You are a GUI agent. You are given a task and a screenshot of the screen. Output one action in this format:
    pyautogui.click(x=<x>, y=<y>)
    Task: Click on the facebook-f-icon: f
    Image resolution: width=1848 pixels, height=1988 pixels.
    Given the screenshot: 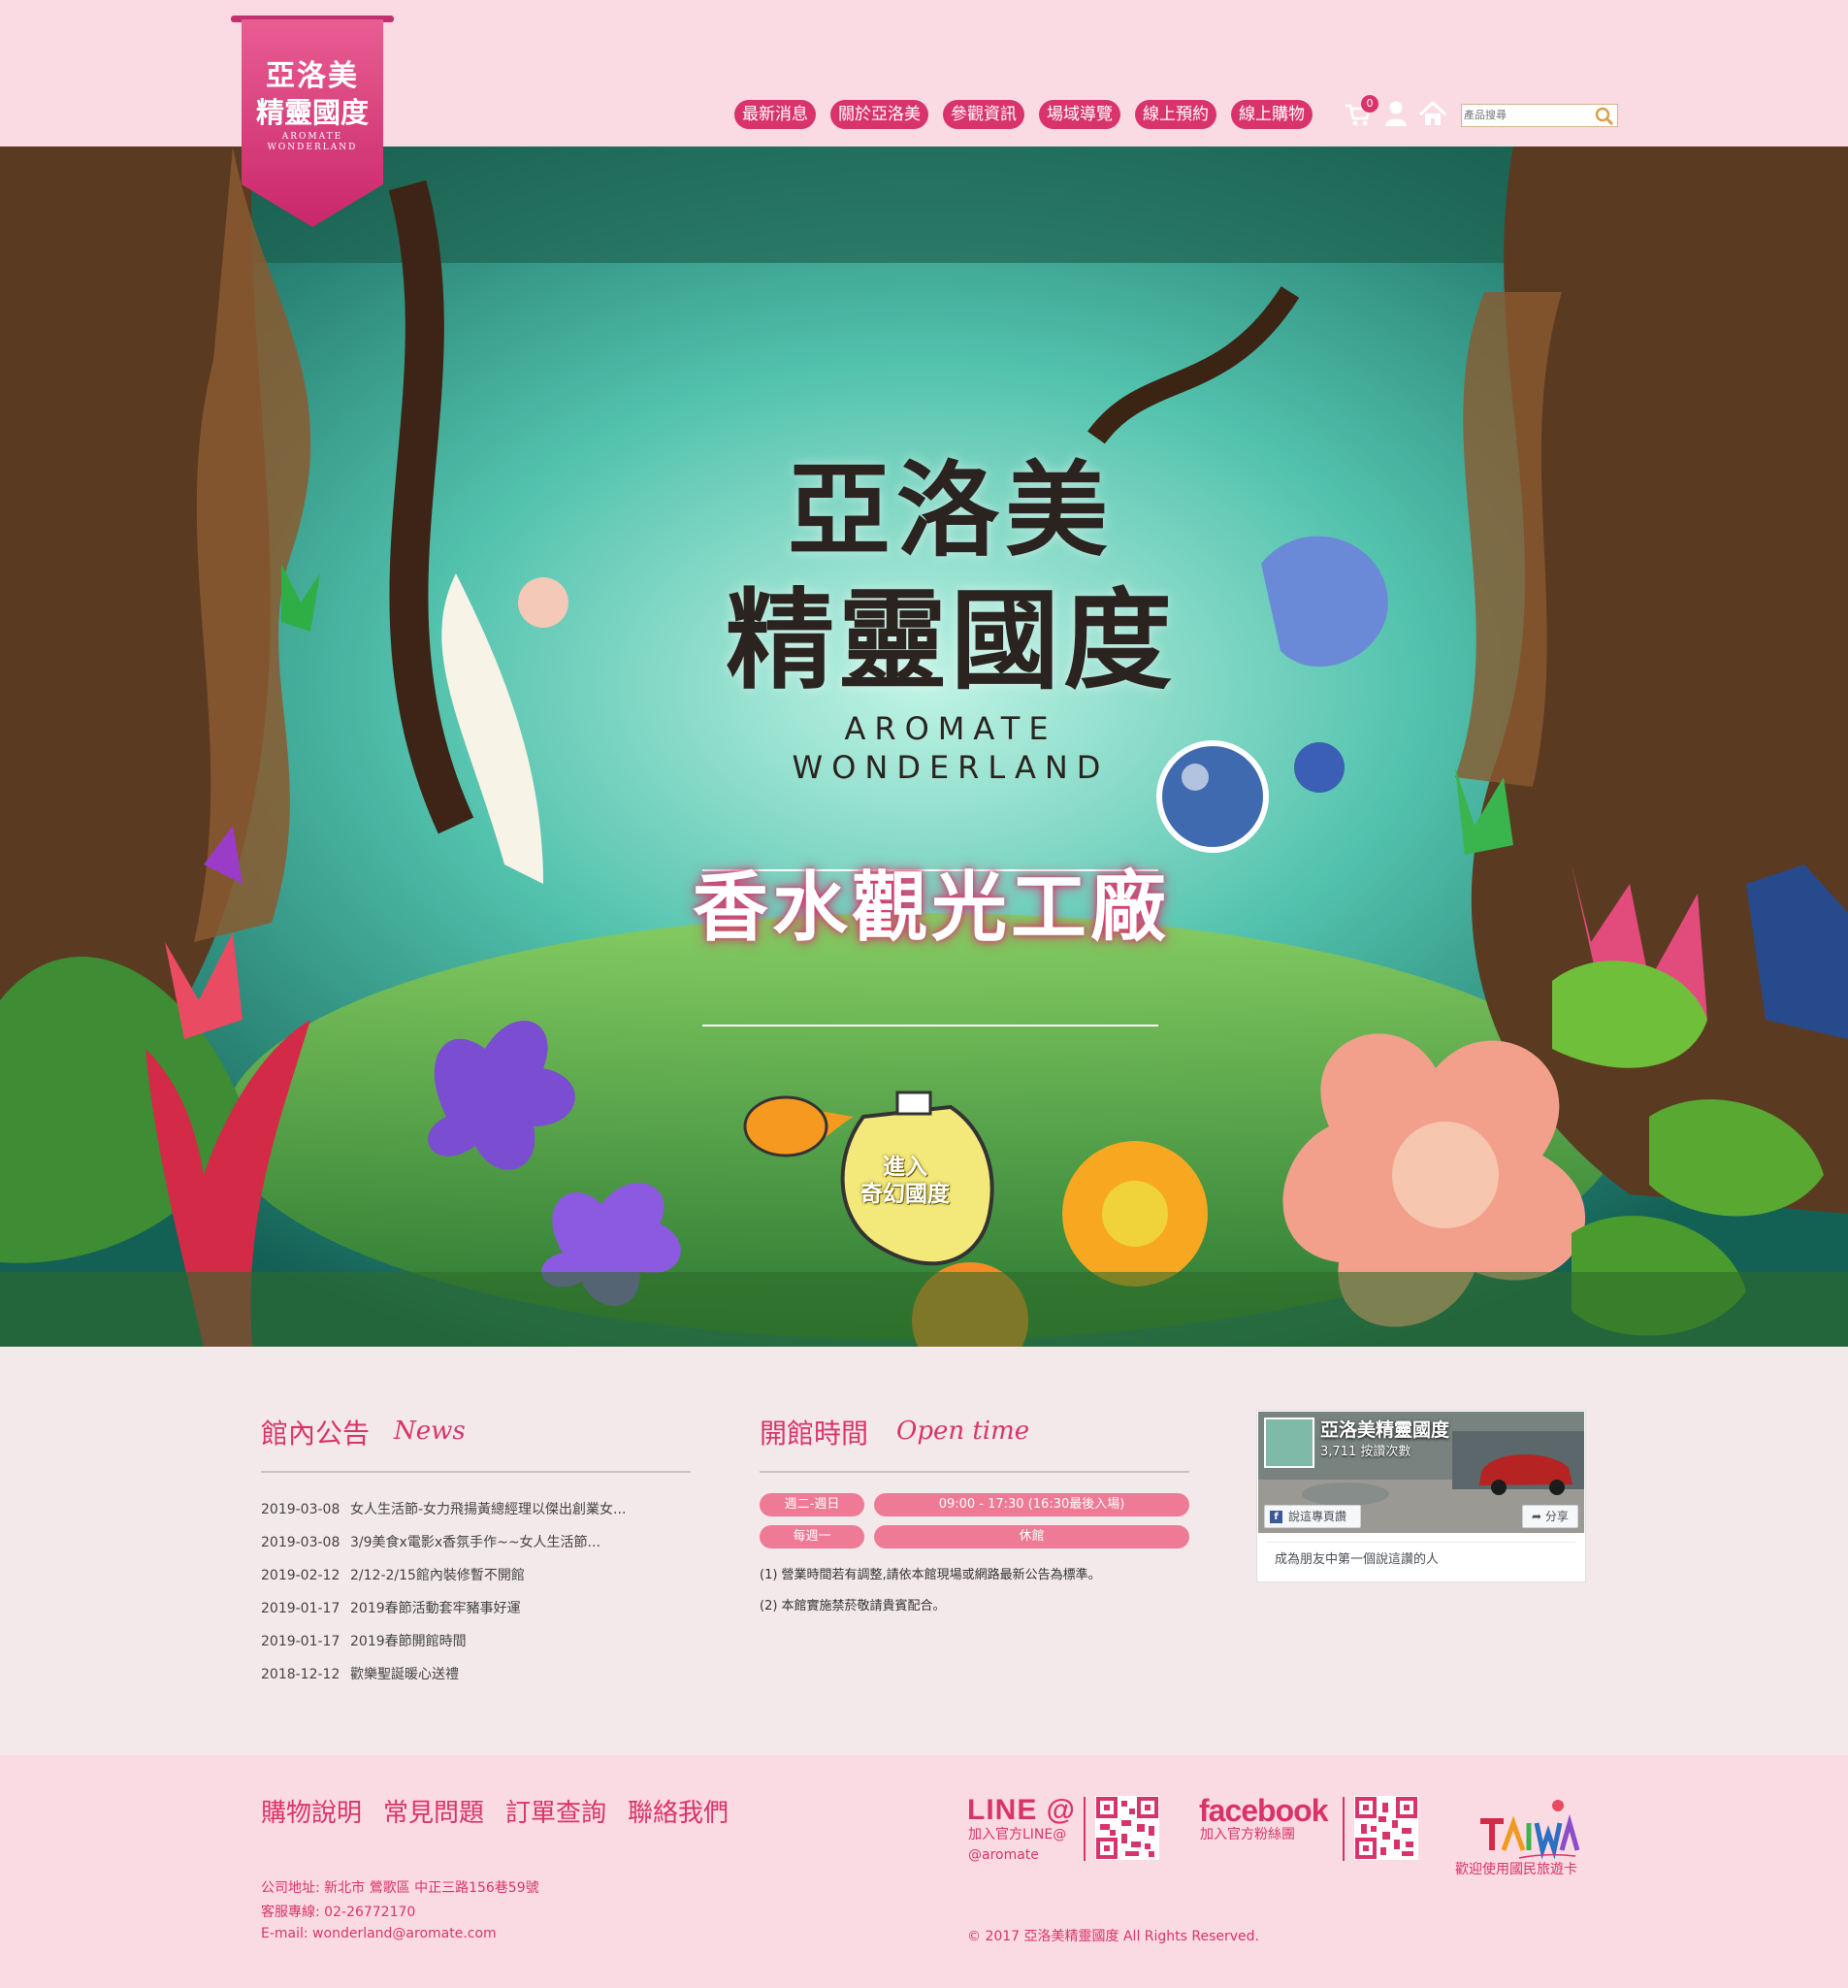 What is the action you would take?
    pyautogui.click(x=1276, y=1517)
    